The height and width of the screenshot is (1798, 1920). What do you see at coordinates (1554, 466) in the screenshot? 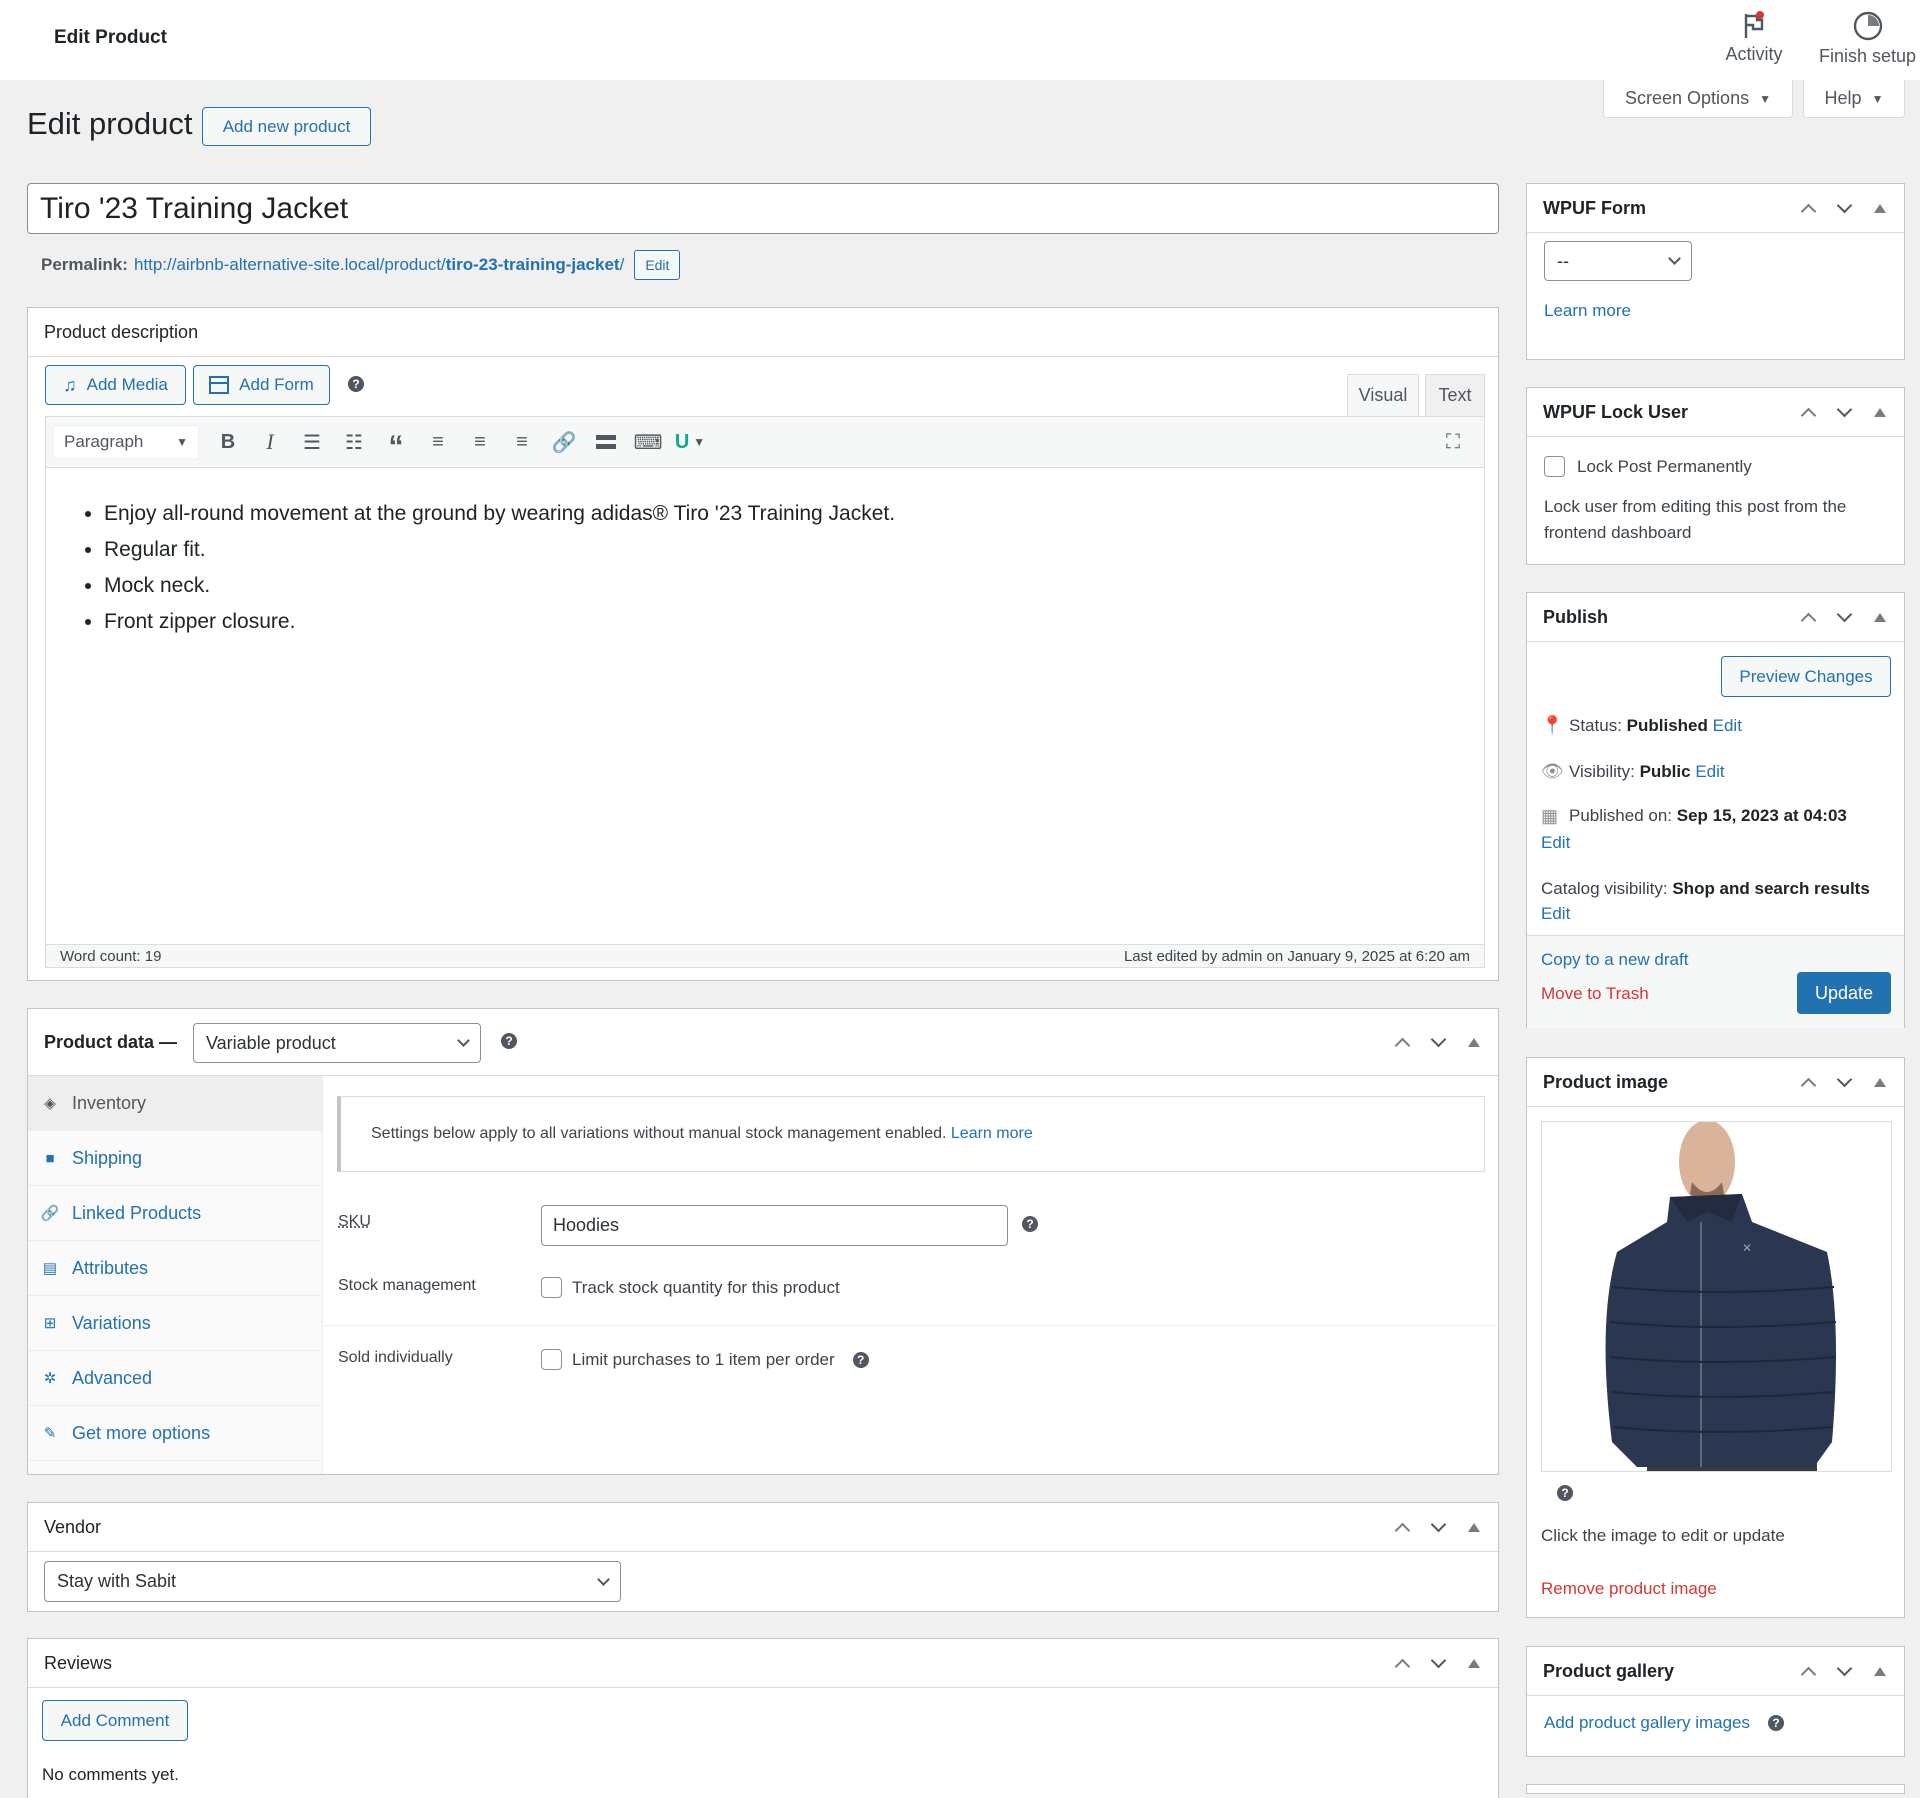
I see `lock-post-checkbox` at bounding box center [1554, 466].